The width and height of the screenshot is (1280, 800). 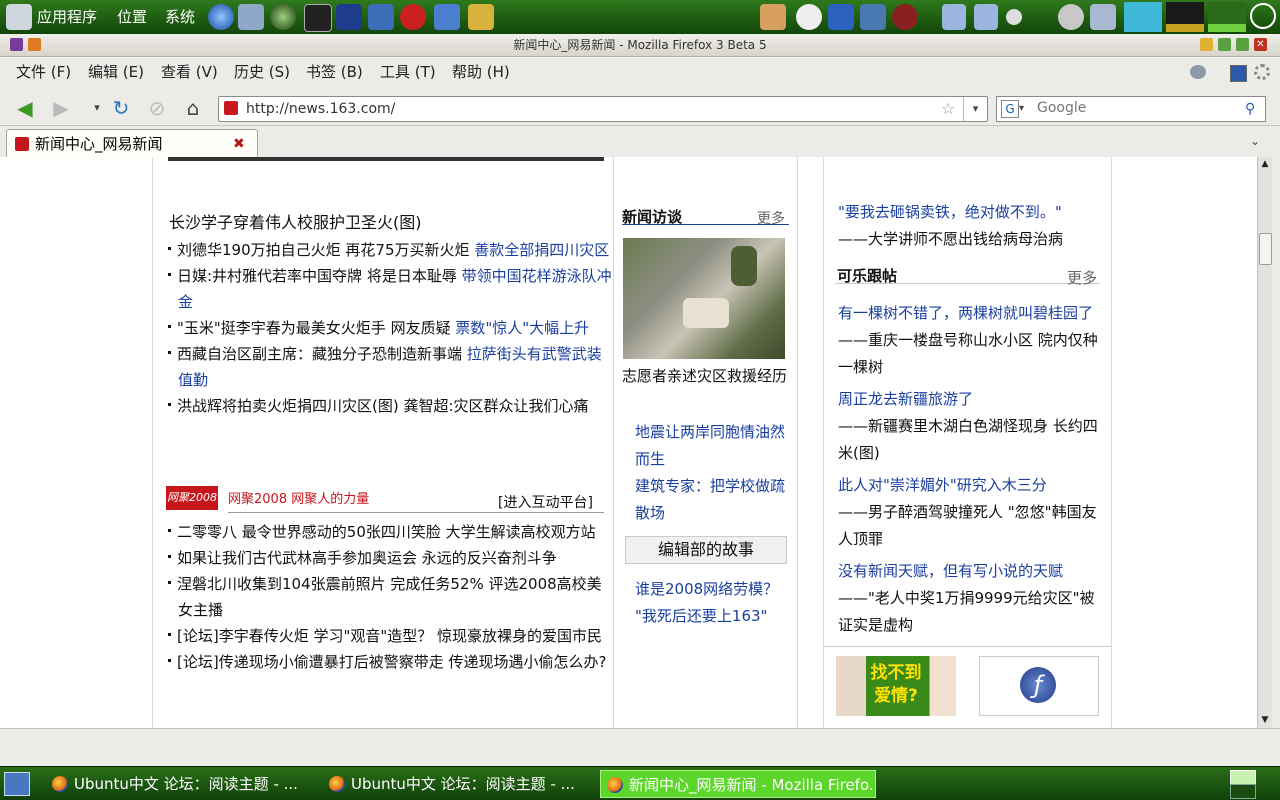 What do you see at coordinates (390, 558) in the screenshot?
I see `list-item: 如果让我们古代武林高手参加奥运会 永远的反兴奋剂斗争` at bounding box center [390, 558].